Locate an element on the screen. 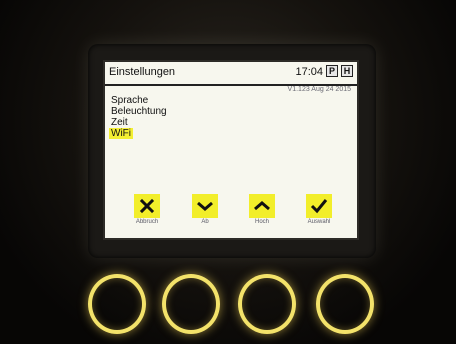 The image size is (456, 344). chevron-up-icon is located at coordinates (262, 206).